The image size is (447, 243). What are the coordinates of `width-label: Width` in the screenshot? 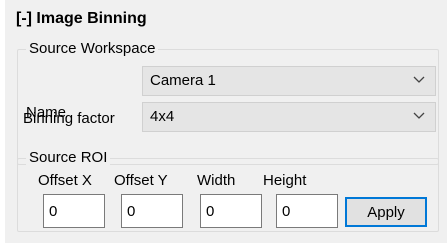 It's located at (216, 180).